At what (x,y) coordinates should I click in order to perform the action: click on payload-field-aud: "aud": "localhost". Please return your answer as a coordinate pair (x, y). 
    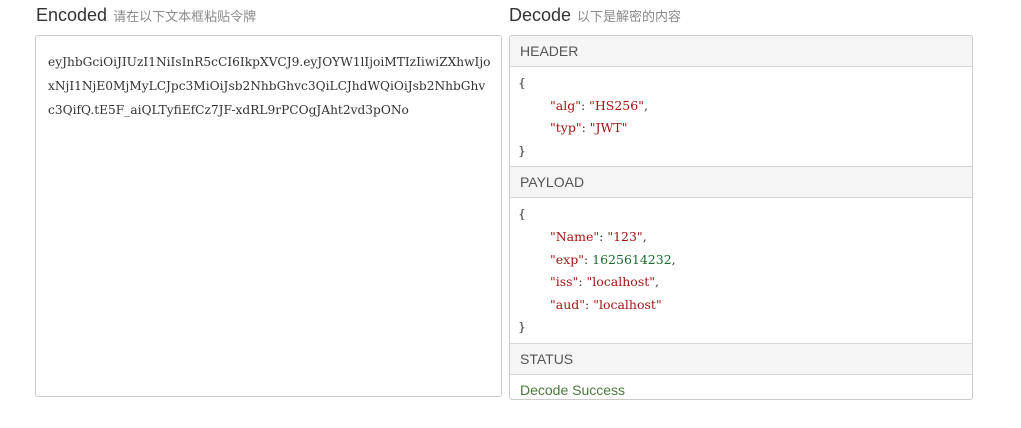
    Looking at the image, I should click on (606, 304).